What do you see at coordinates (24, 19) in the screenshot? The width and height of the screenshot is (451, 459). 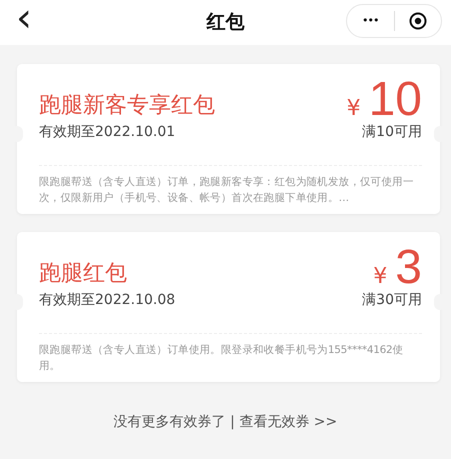 I see `back-button: ‹` at bounding box center [24, 19].